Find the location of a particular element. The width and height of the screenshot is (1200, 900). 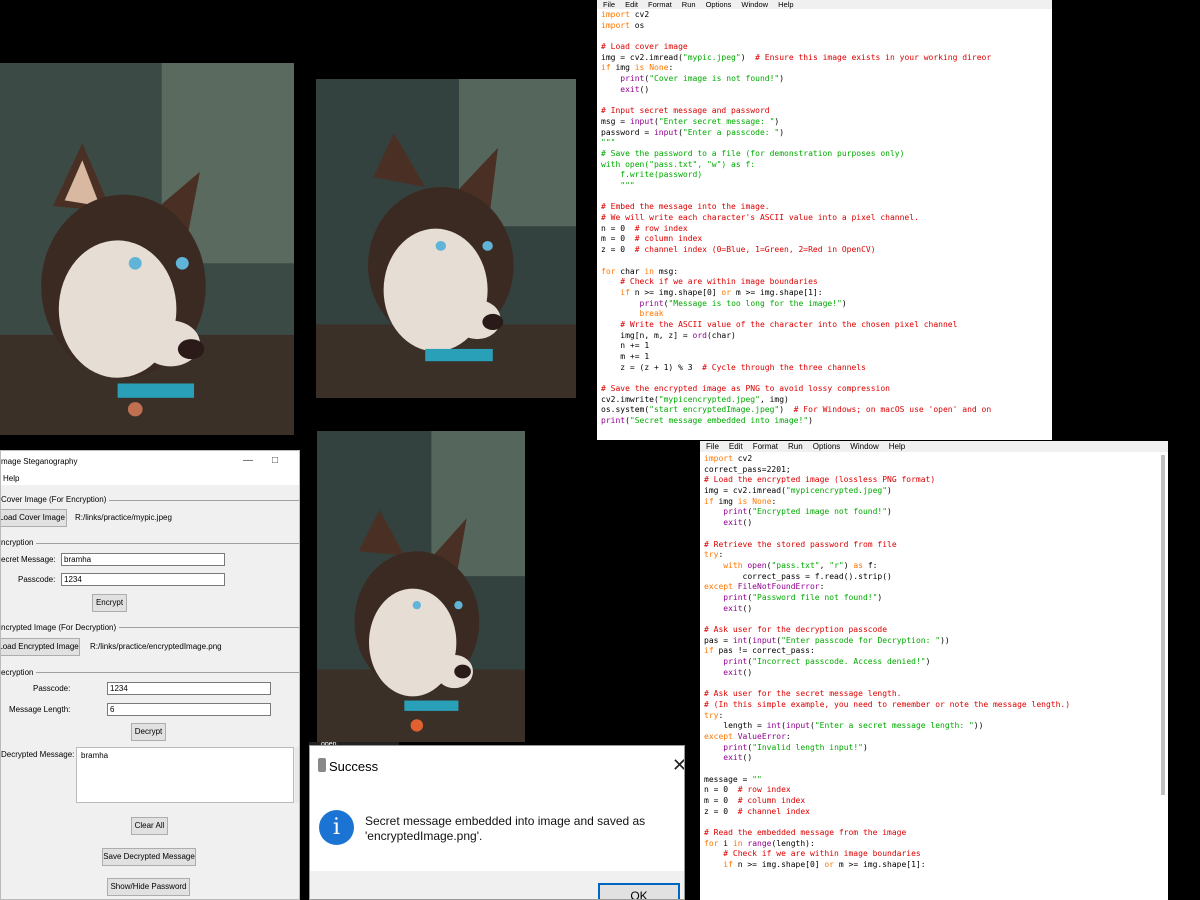

code-token: # Retrieve the stored password from file is located at coordinates (800, 544).